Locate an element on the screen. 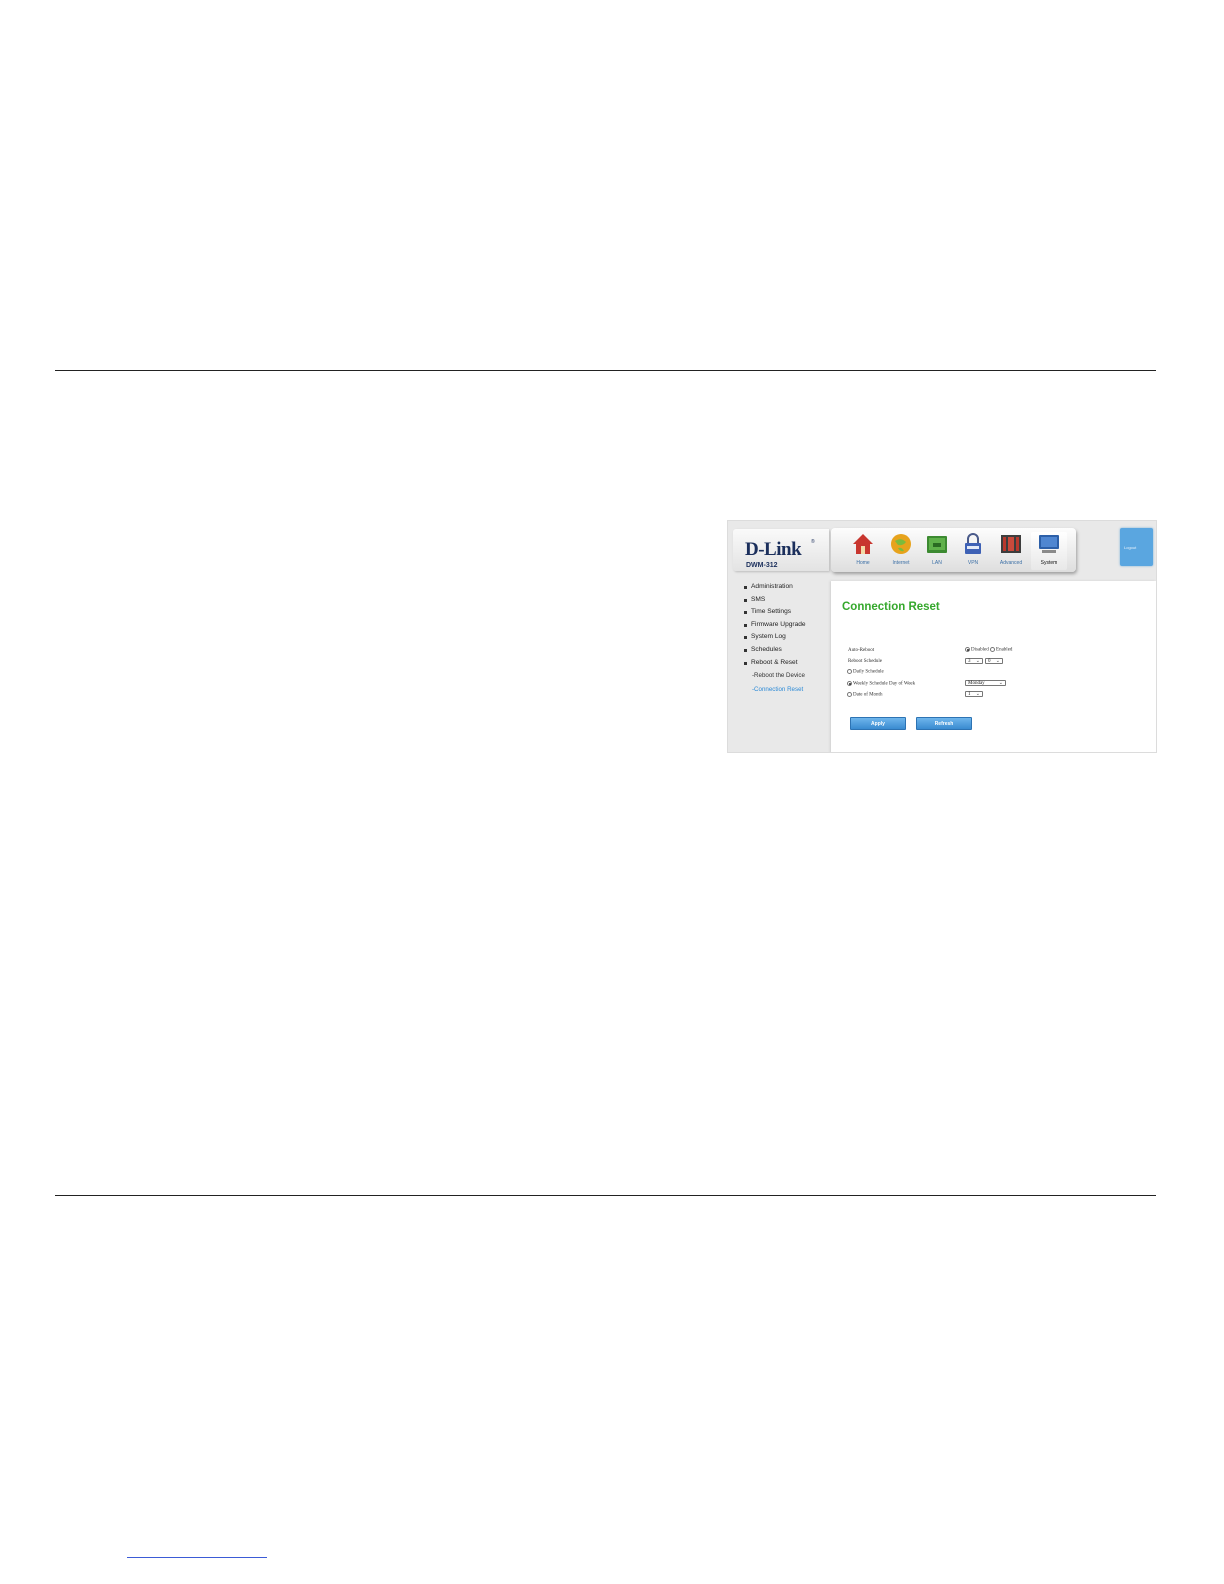 The height and width of the screenshot is (1584, 1224). auto-reboot-options: Disabled Enabled is located at coordinates (988, 650).